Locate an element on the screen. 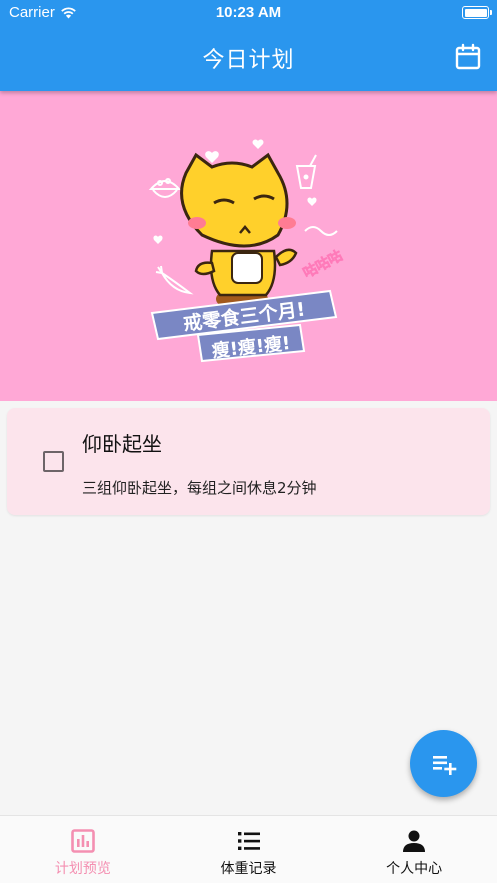 The image size is (497, 883). carrot-doodle-icon is located at coordinates (174, 280).